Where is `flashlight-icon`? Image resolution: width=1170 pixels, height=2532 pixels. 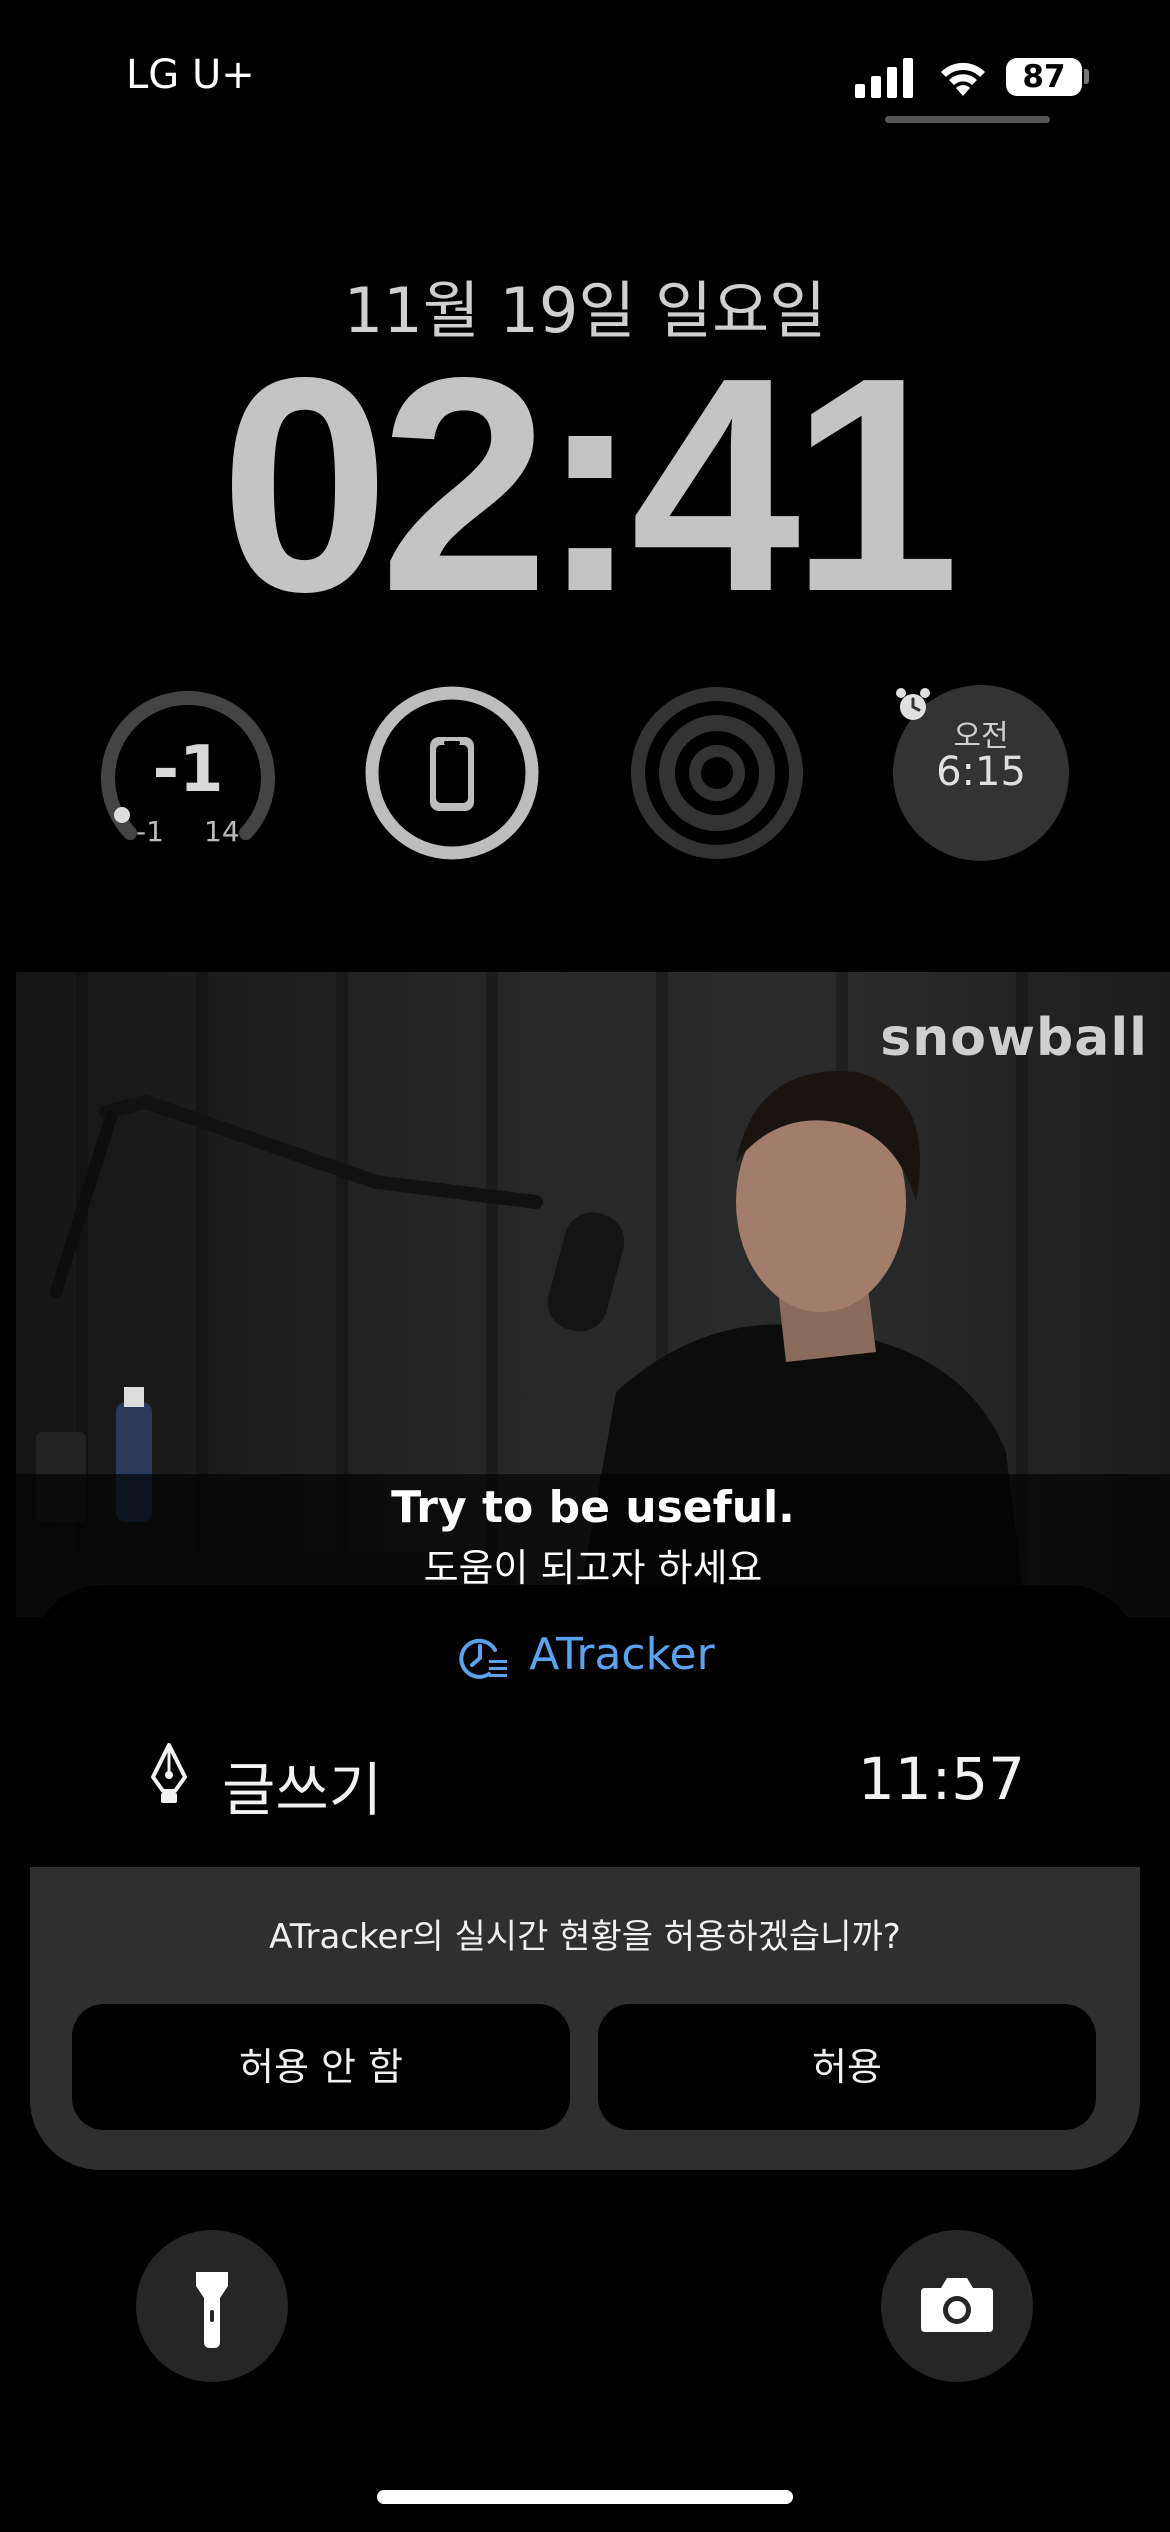
flashlight-icon is located at coordinates (212, 2310).